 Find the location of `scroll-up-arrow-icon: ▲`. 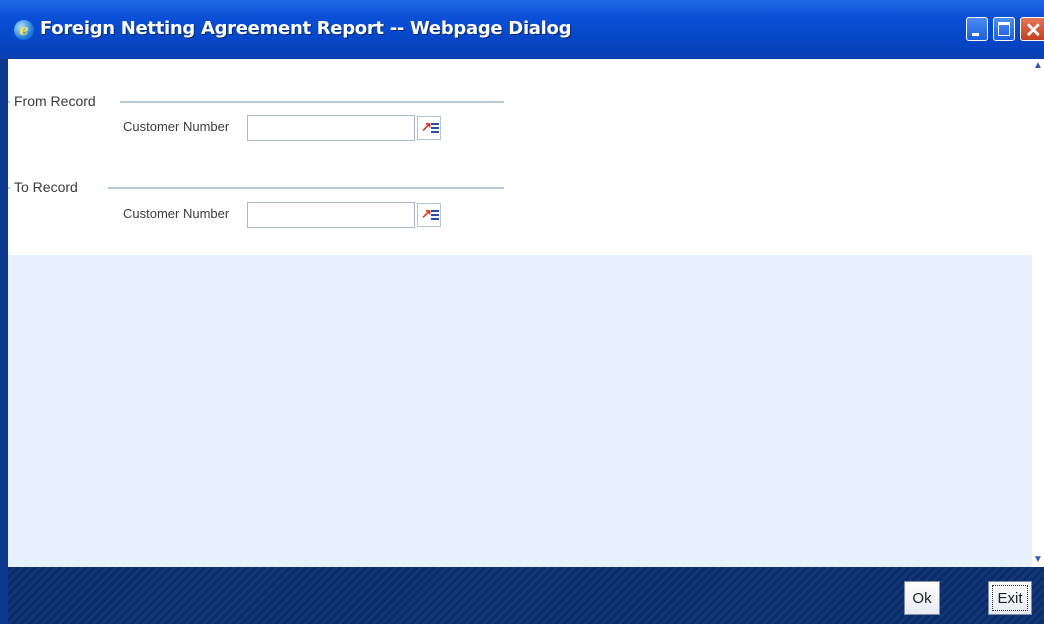

scroll-up-arrow-icon: ▲ is located at coordinates (1038, 66).